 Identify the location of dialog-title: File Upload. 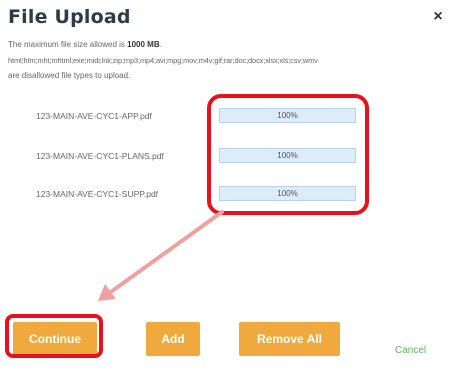
(69, 17).